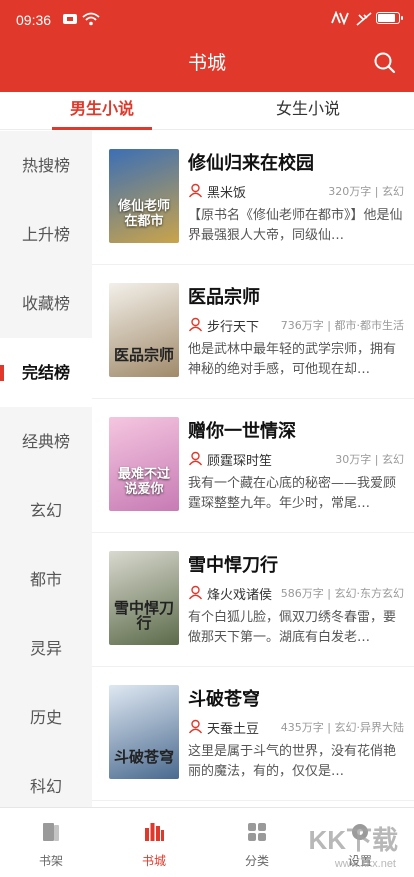 The image size is (414, 877). I want to click on sidebar-item-hot-search: 热搜榜, so click(46, 165).